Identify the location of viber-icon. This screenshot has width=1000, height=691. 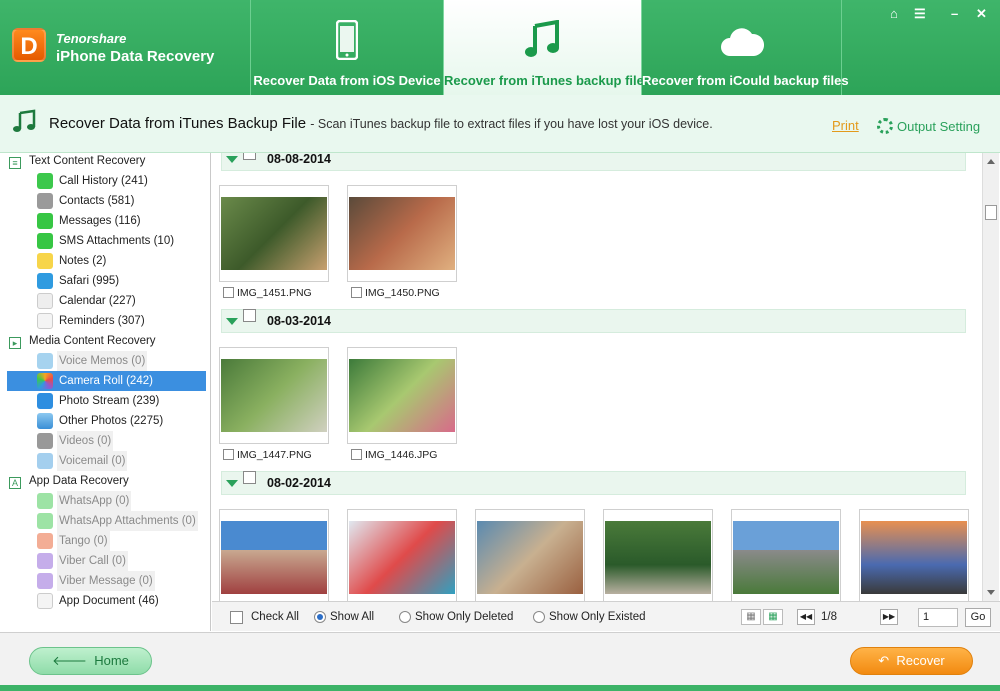
(45, 581).